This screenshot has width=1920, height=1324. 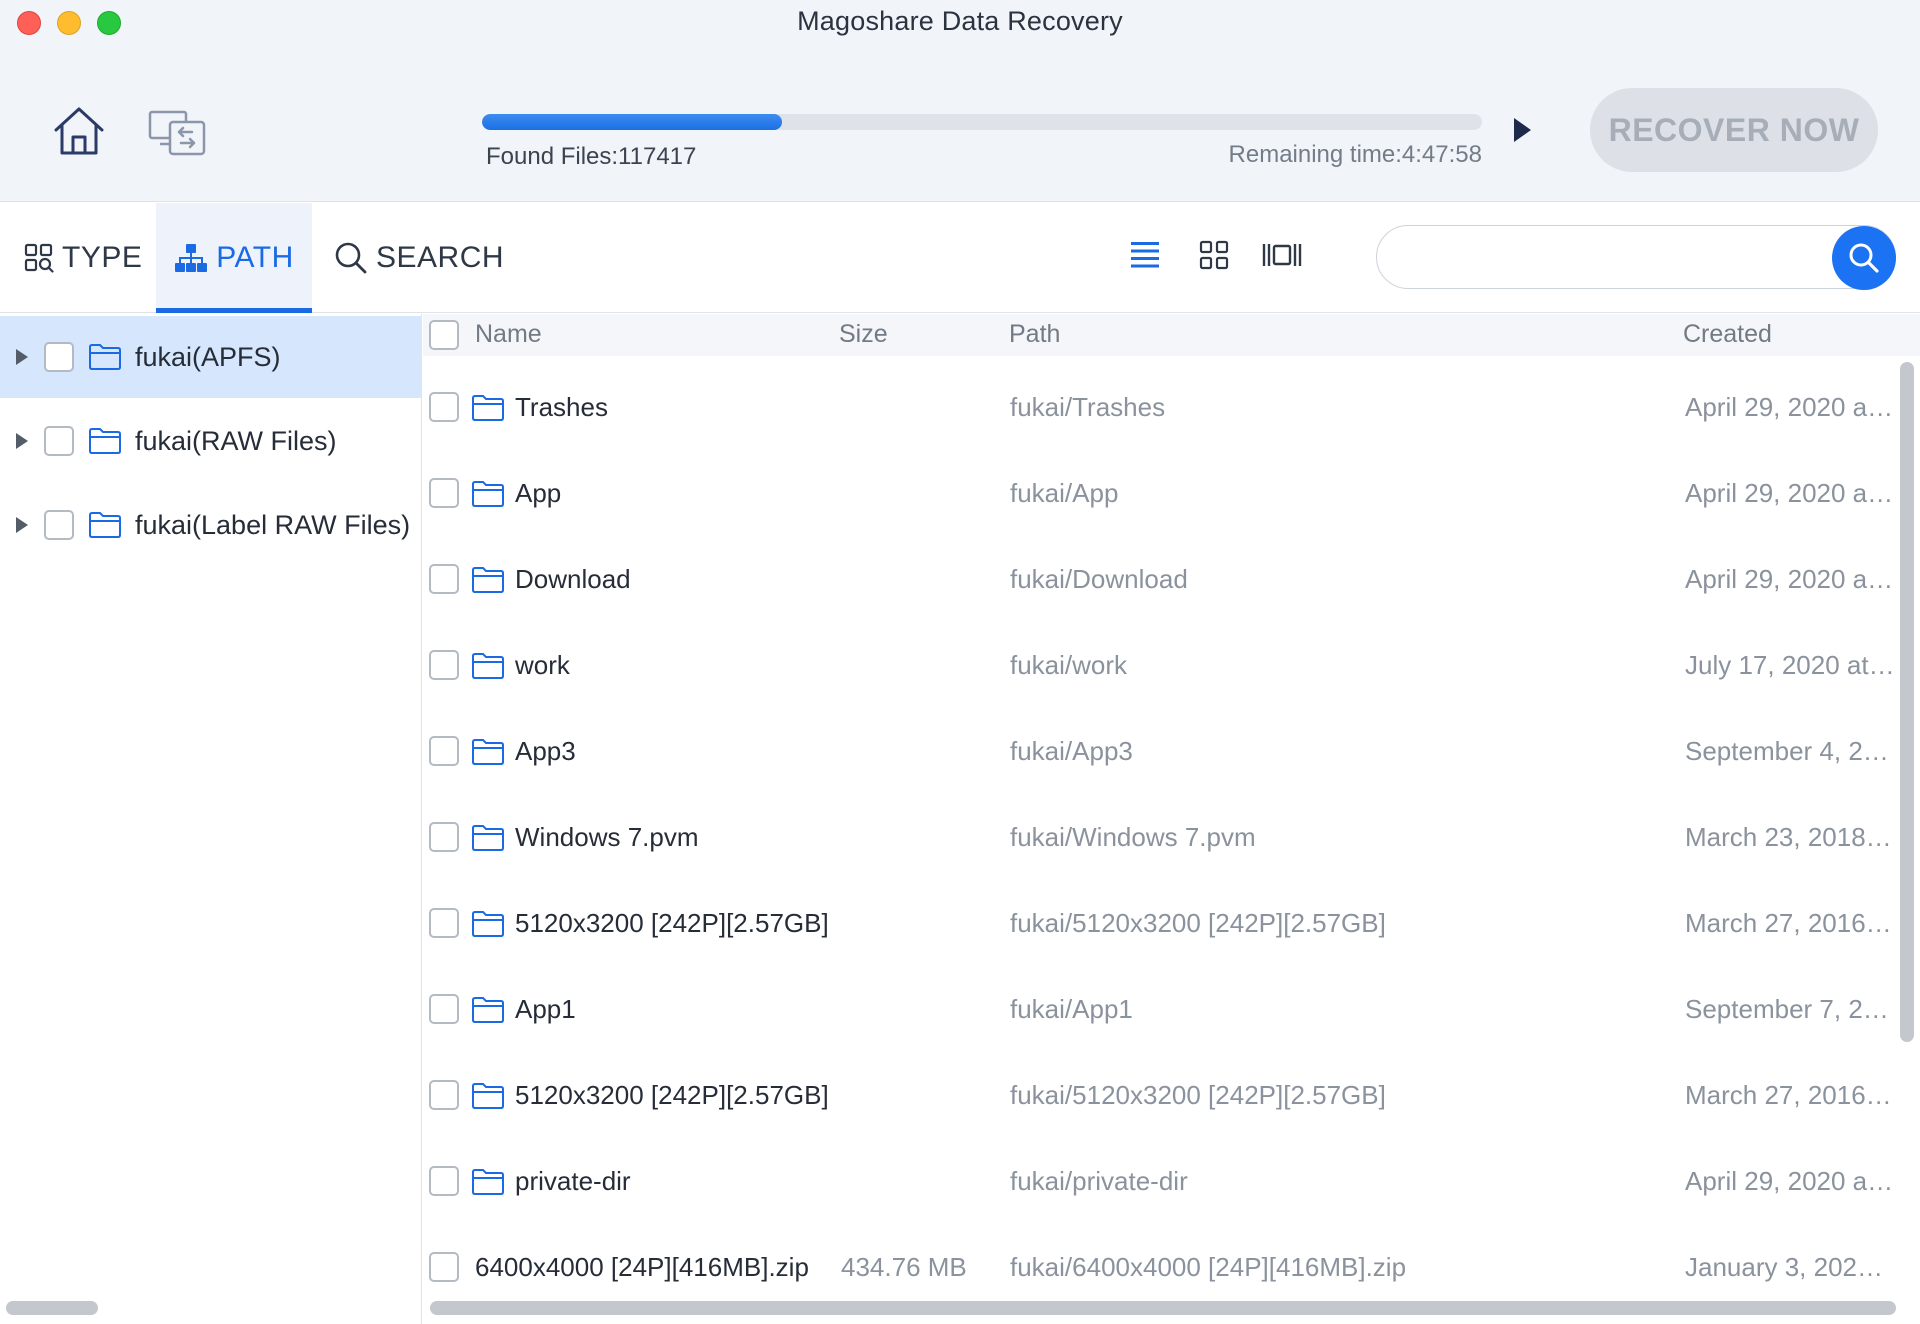 What do you see at coordinates (561, 407) in the screenshot?
I see `file-name: Trashes` at bounding box center [561, 407].